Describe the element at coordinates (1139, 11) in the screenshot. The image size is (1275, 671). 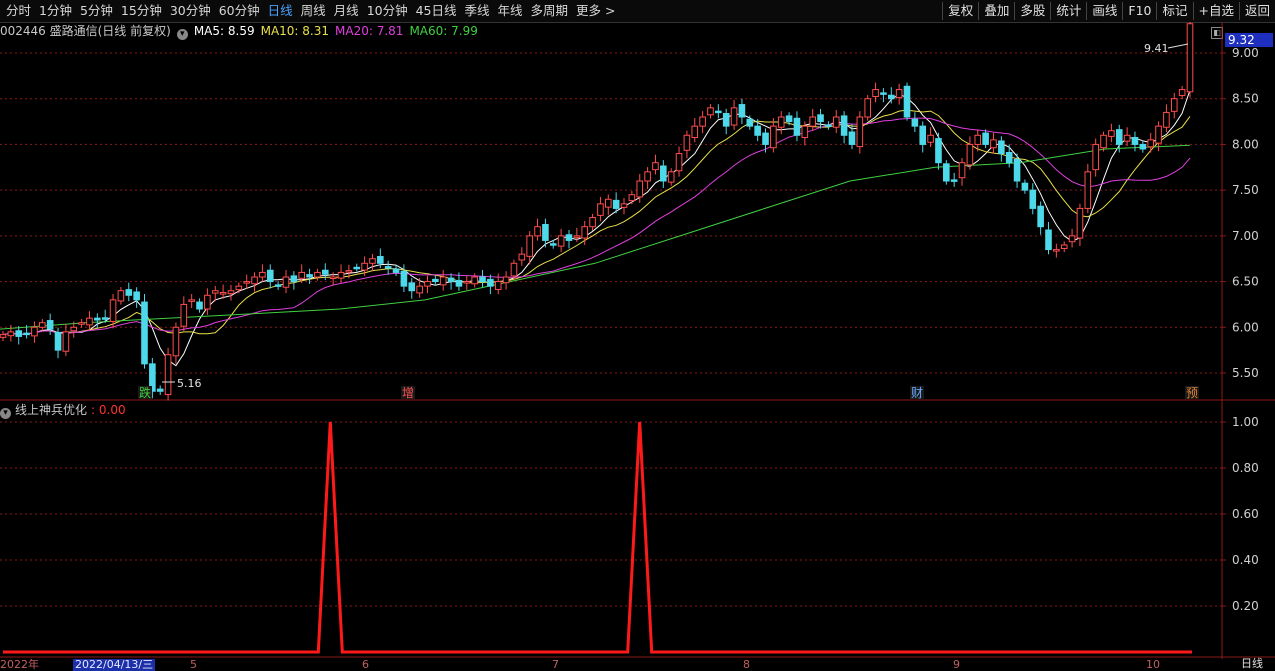
I see `toolbar-button-5: F10` at that location.